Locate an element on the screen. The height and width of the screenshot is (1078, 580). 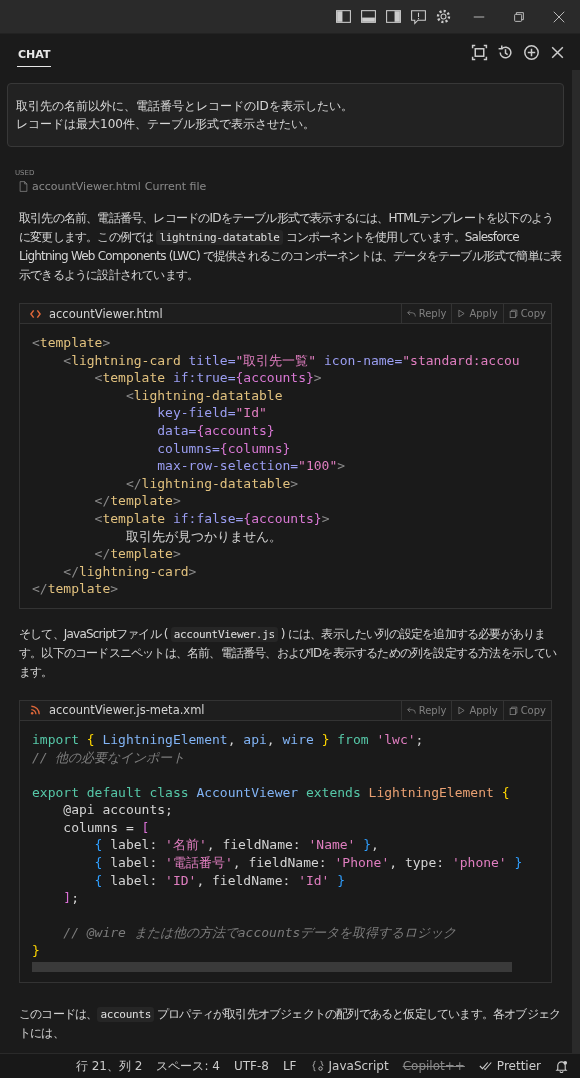
status-item: UTF-8 is located at coordinates (251, 1066).